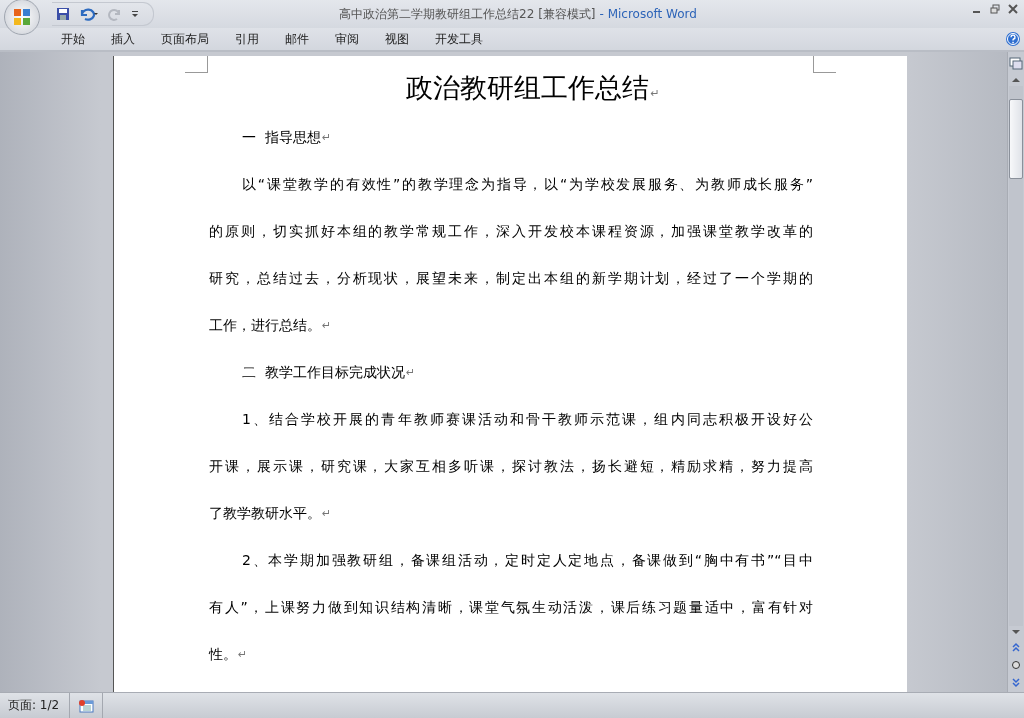  Describe the element at coordinates (297, 39) in the screenshot. I see `ribbon-tab: 邮件` at that location.